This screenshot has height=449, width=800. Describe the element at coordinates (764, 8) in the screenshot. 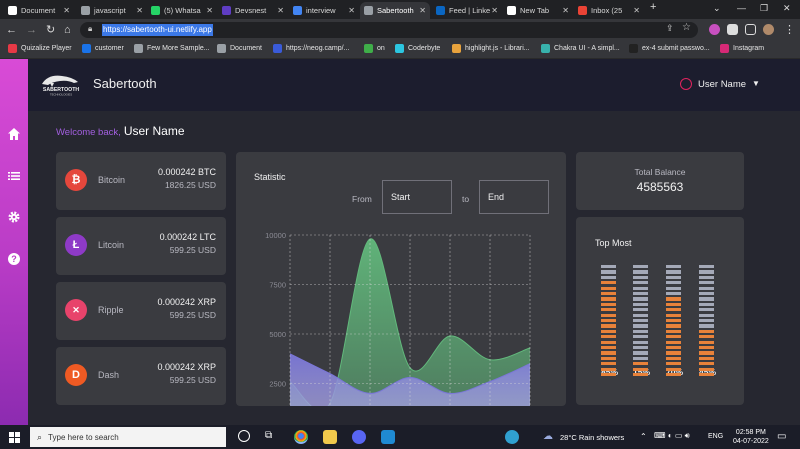

I see `maximize-icon: ❐` at that location.